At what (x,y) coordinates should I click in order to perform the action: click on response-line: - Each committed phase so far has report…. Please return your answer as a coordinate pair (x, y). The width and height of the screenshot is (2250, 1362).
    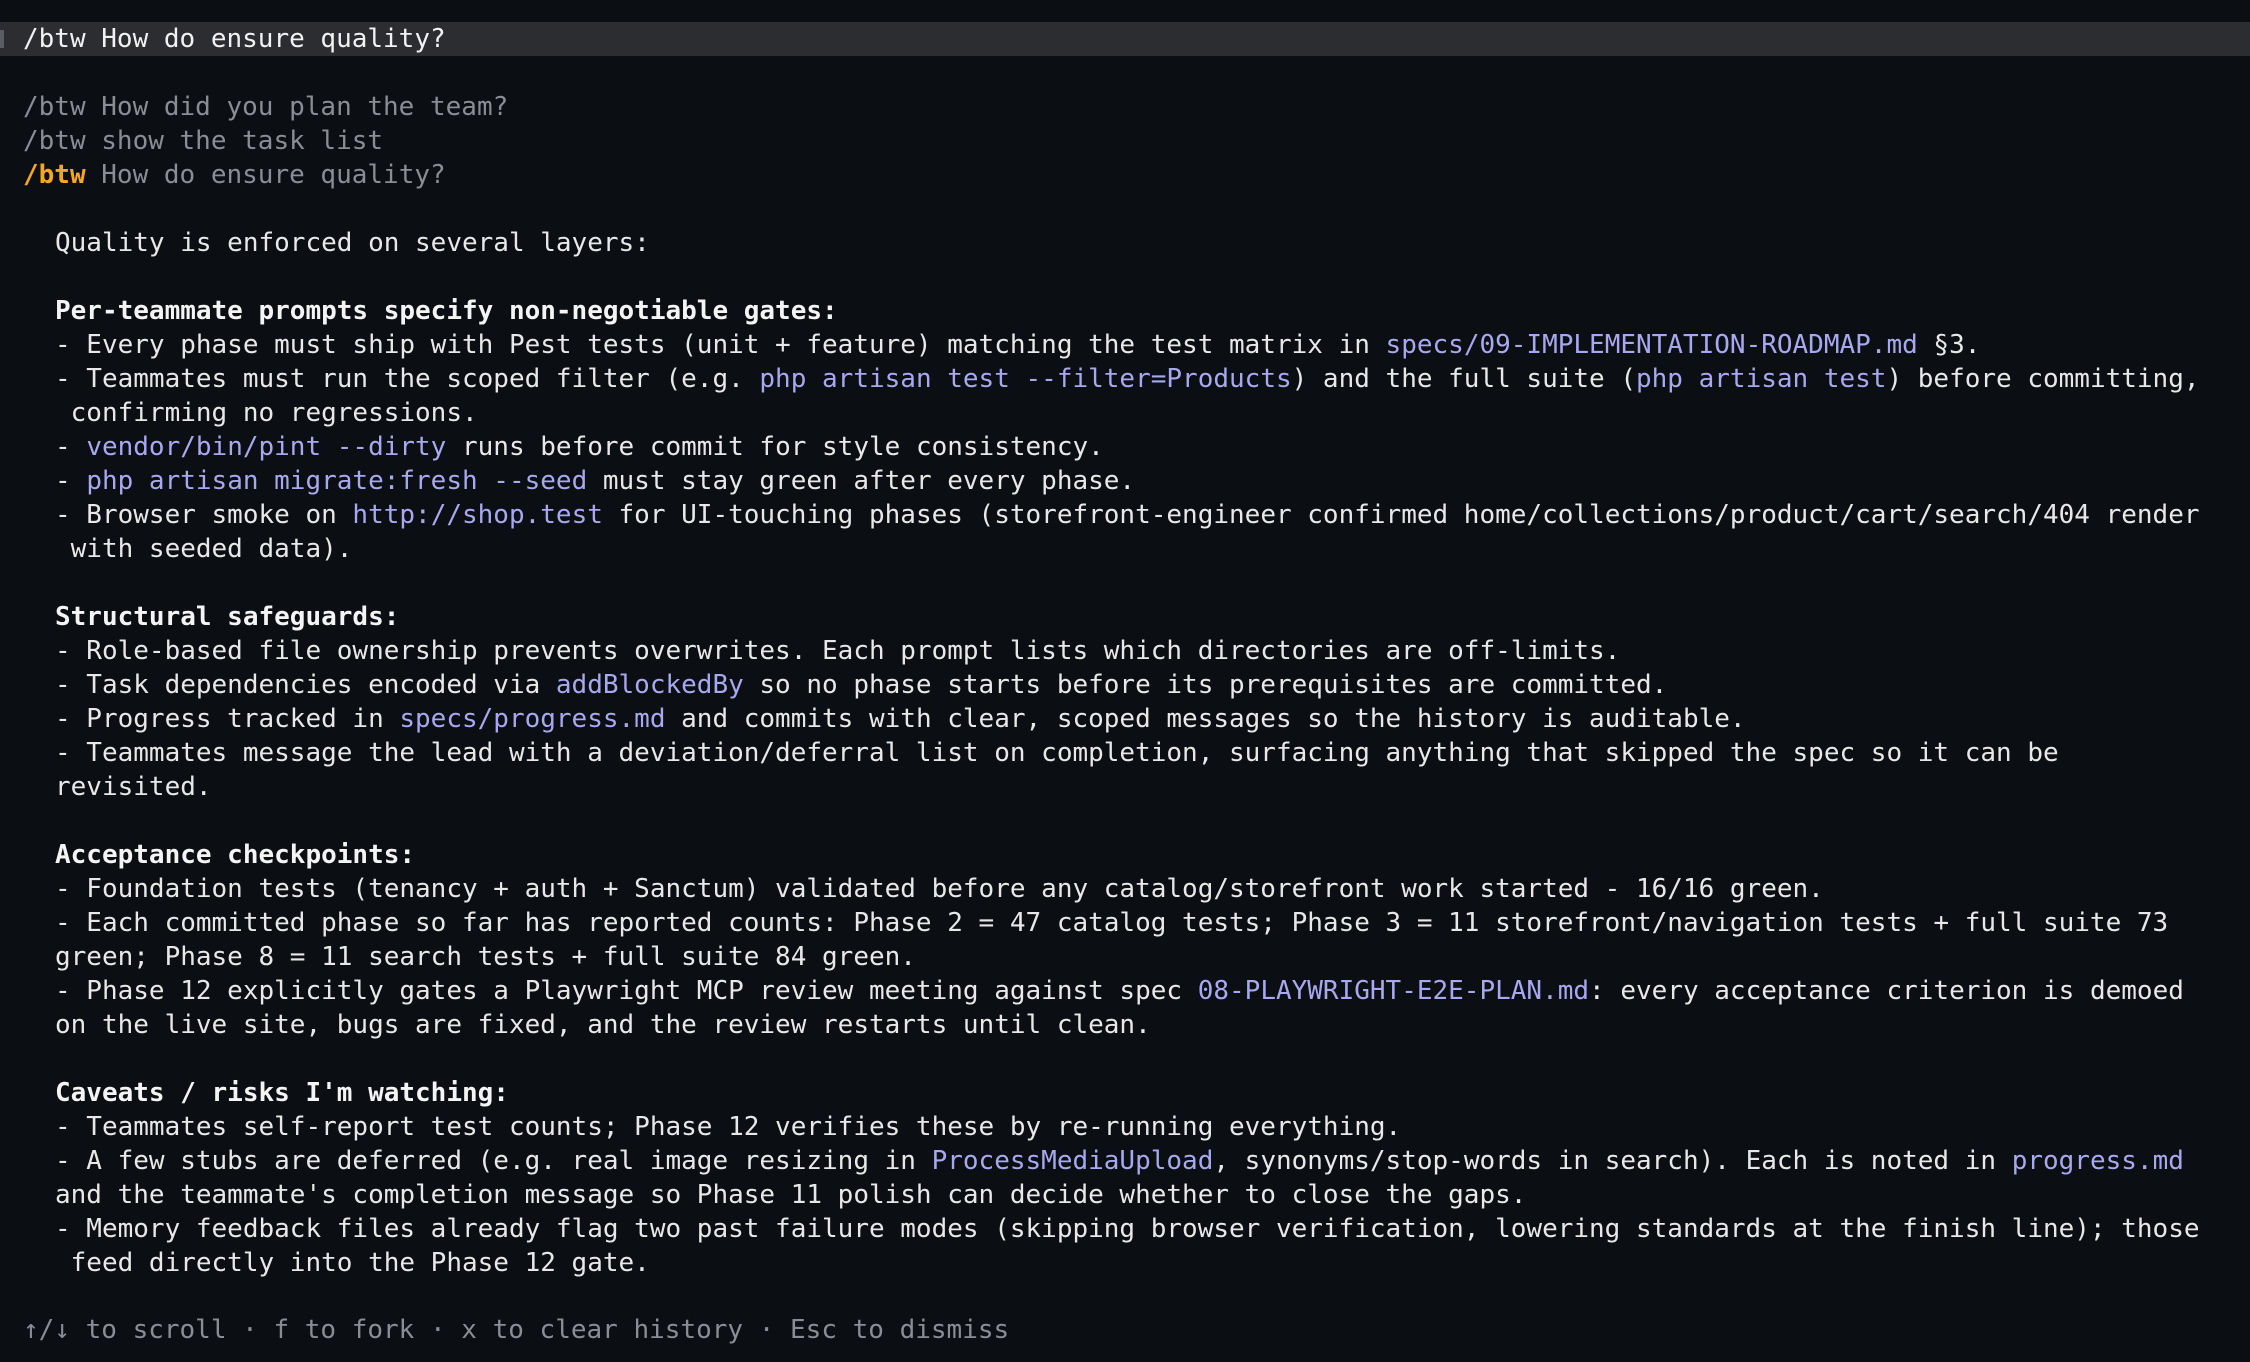
    Looking at the image, I should click on (1112, 923).